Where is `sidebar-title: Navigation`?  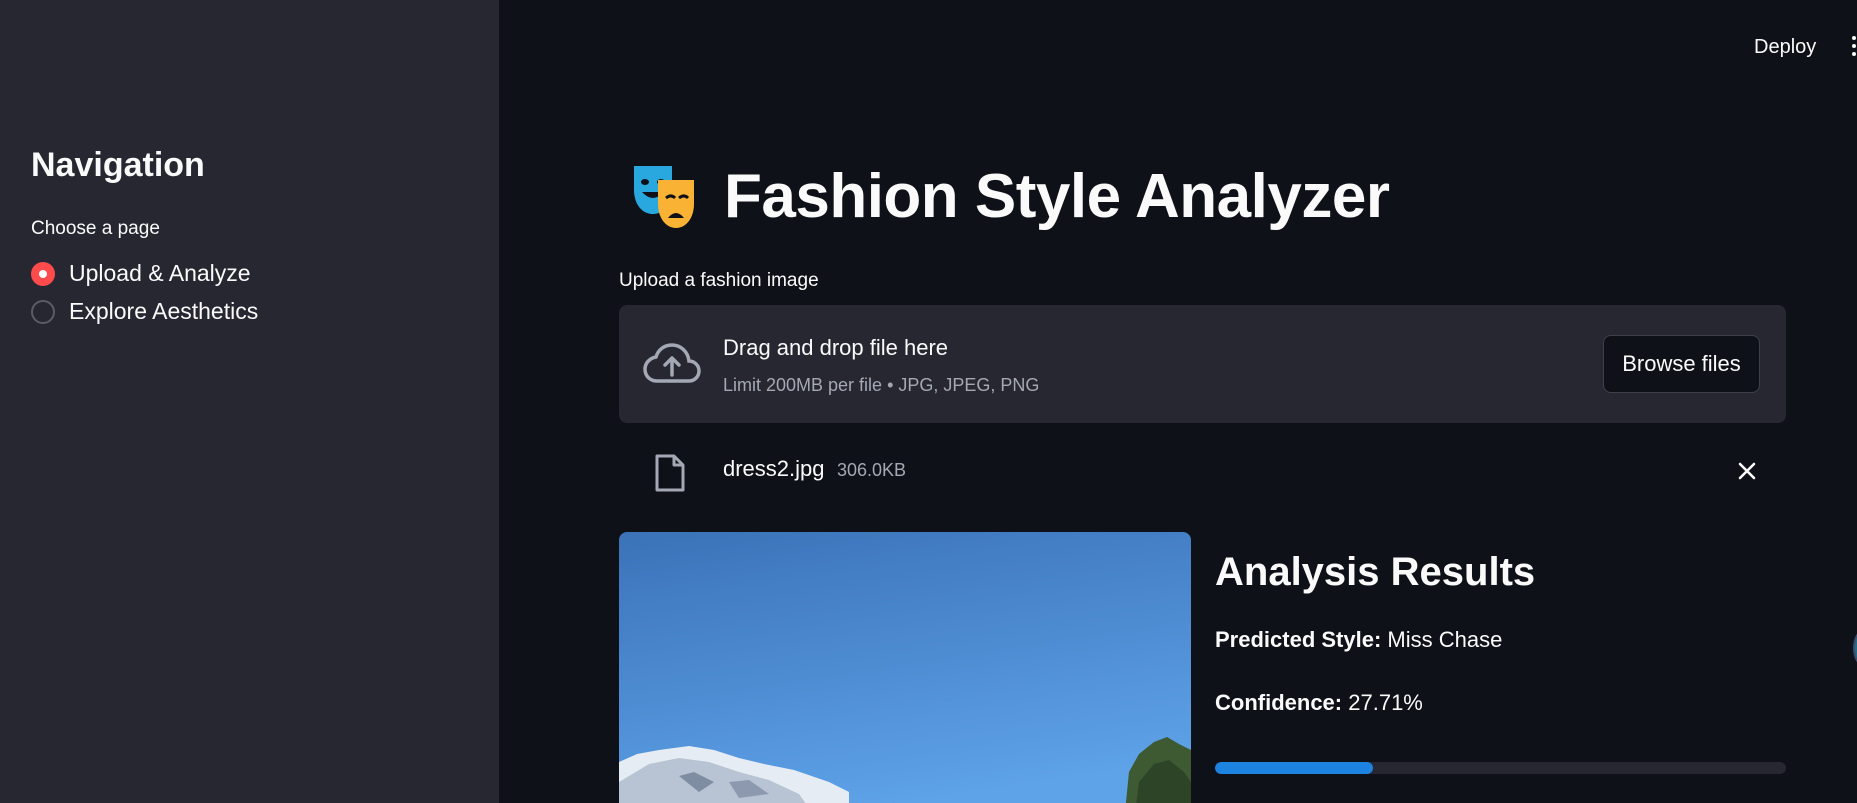
sidebar-title: Navigation is located at coordinates (118, 165).